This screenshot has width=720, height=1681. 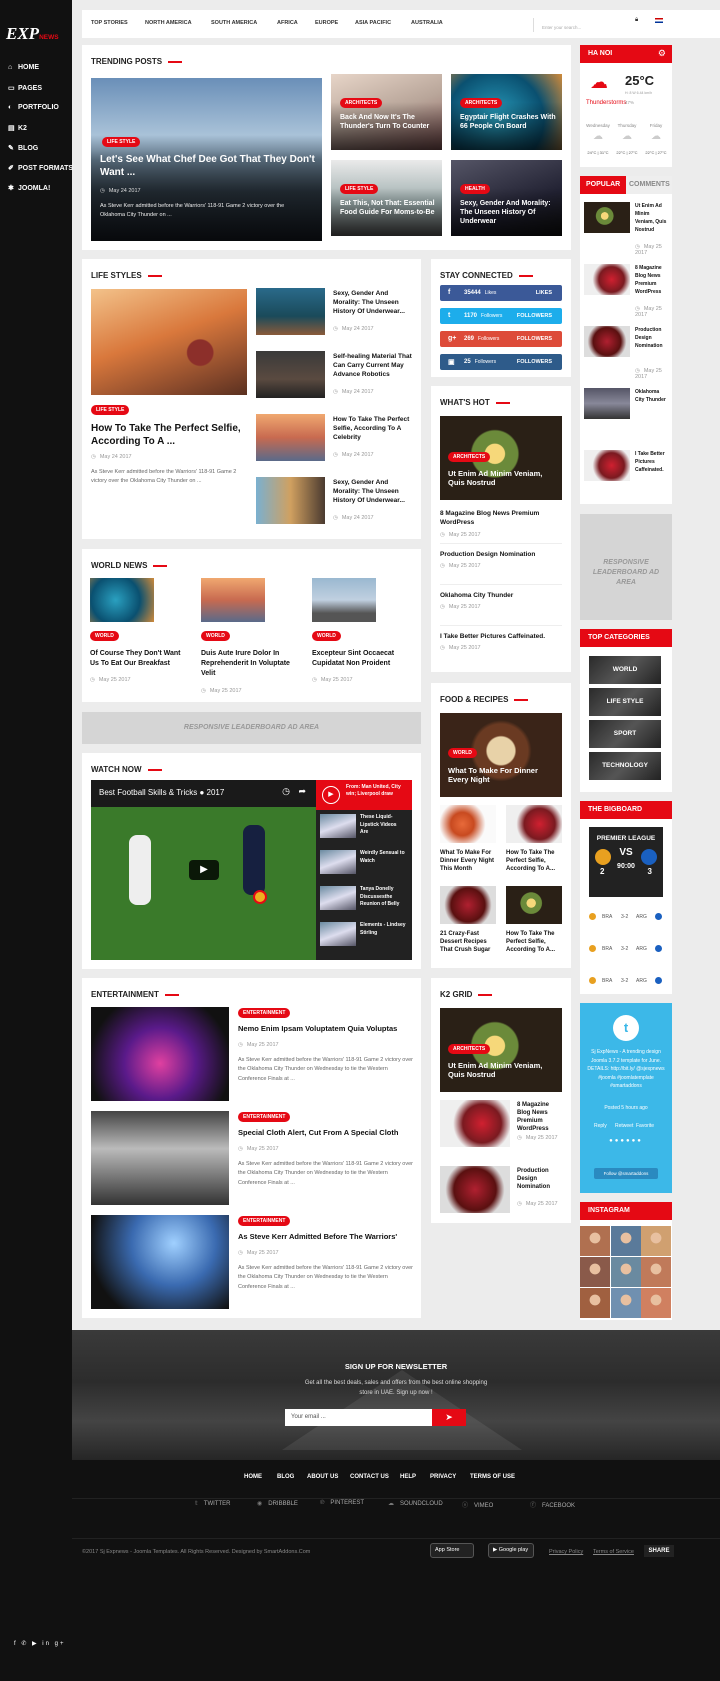 What do you see at coordinates (624, 1126) in the screenshot?
I see `tweet-action-retweet: Retweet` at bounding box center [624, 1126].